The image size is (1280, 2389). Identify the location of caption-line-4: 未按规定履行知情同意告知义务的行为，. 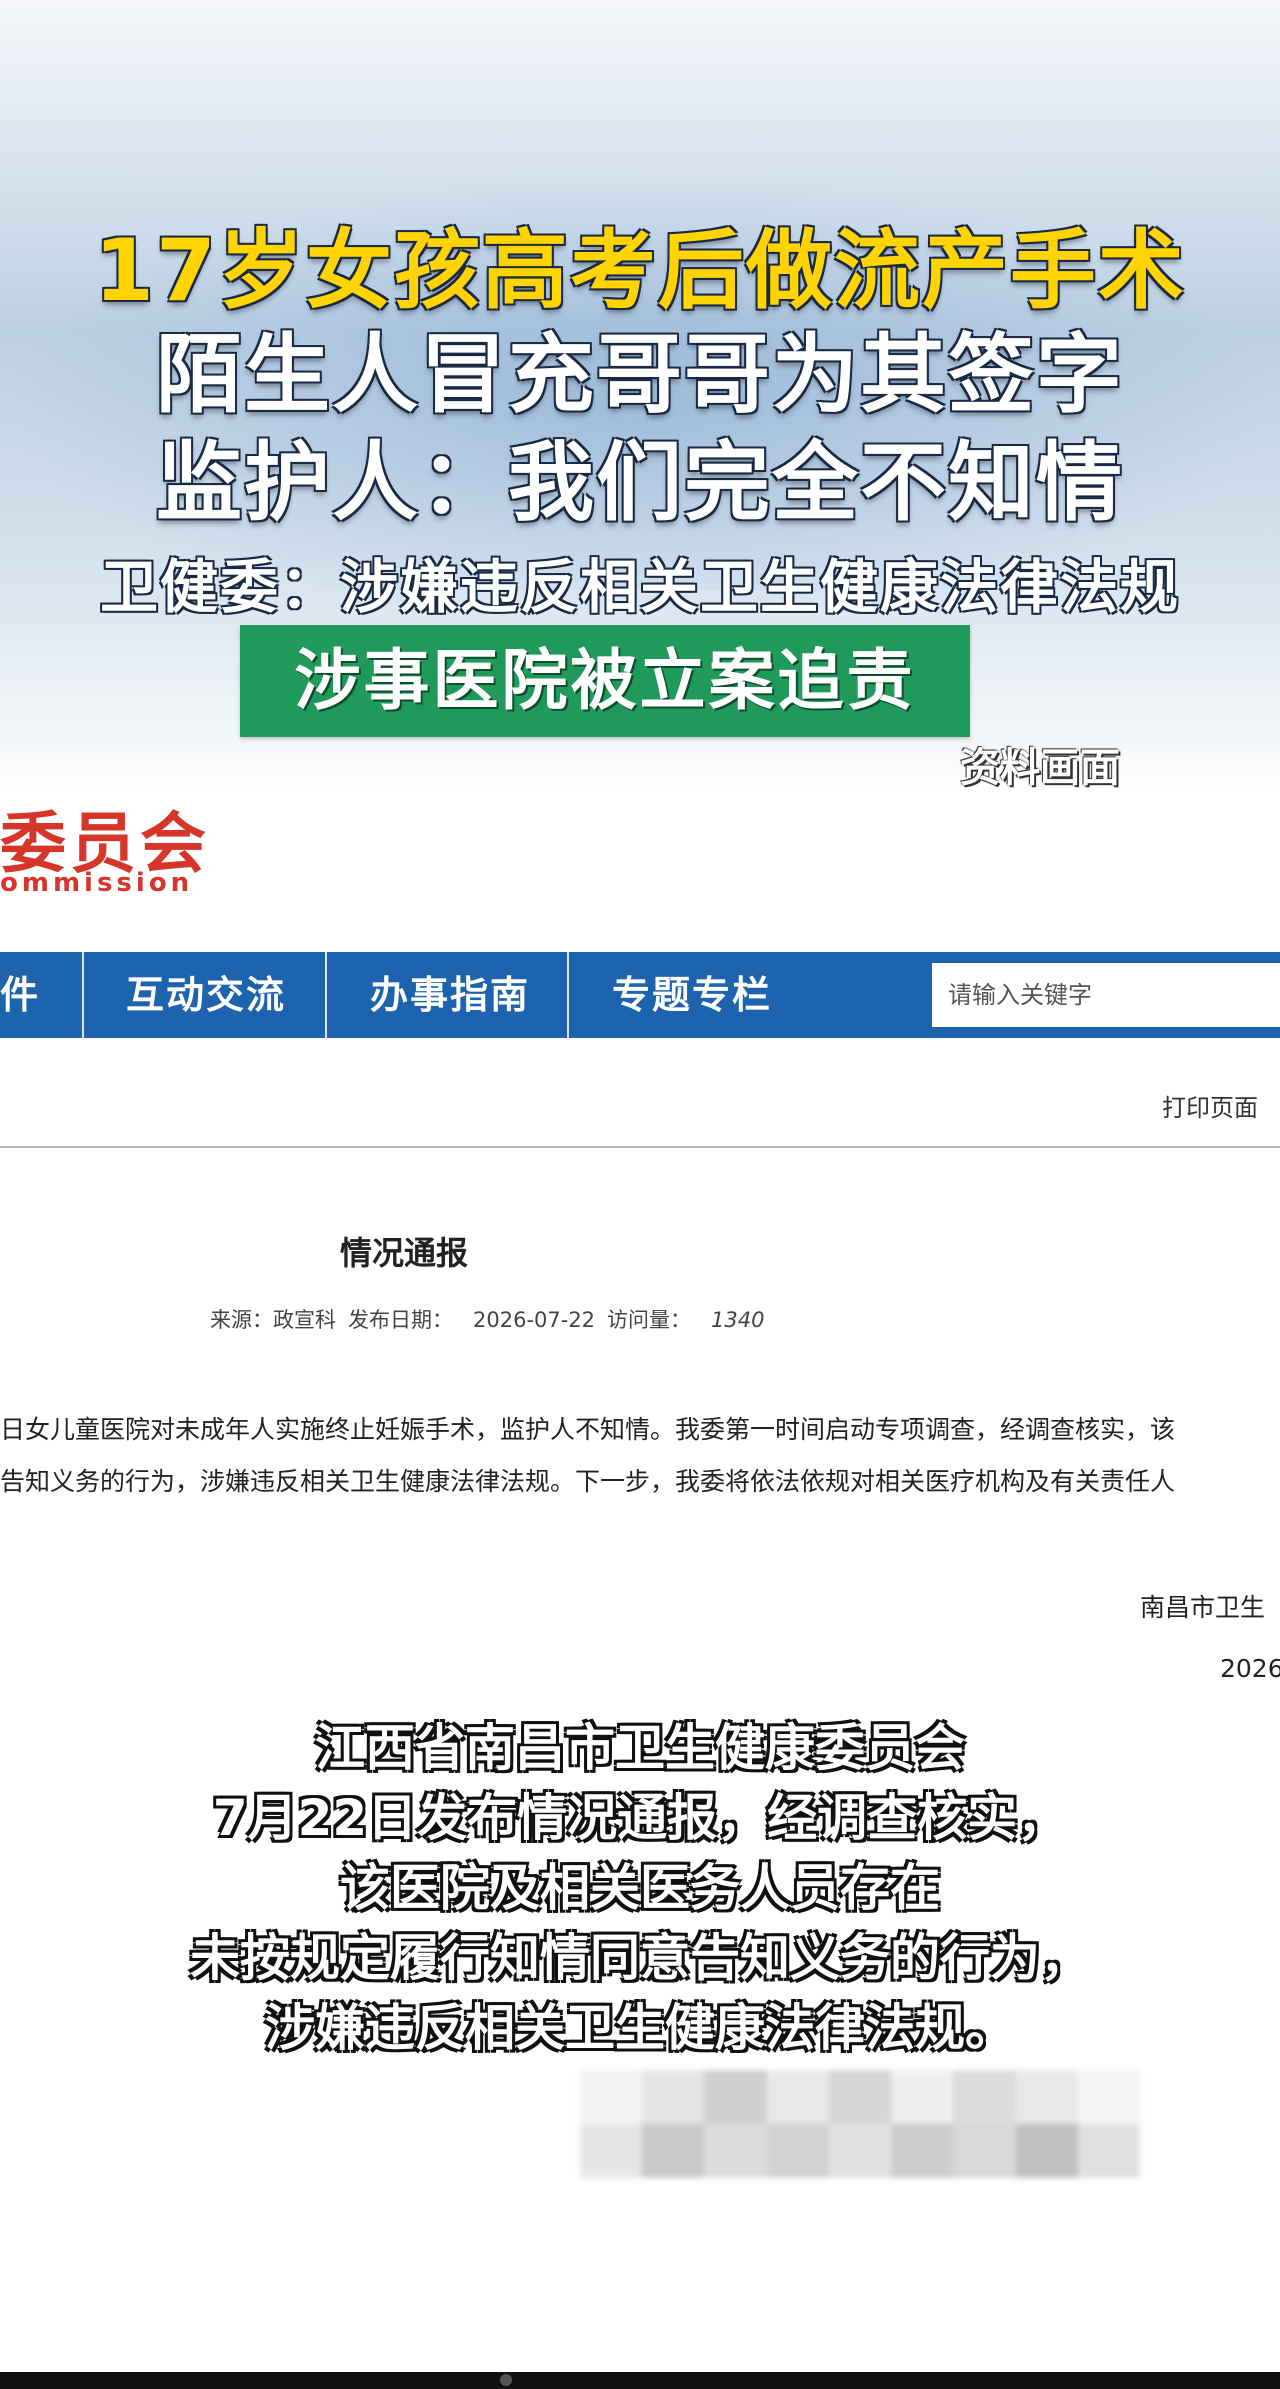
(640, 1958).